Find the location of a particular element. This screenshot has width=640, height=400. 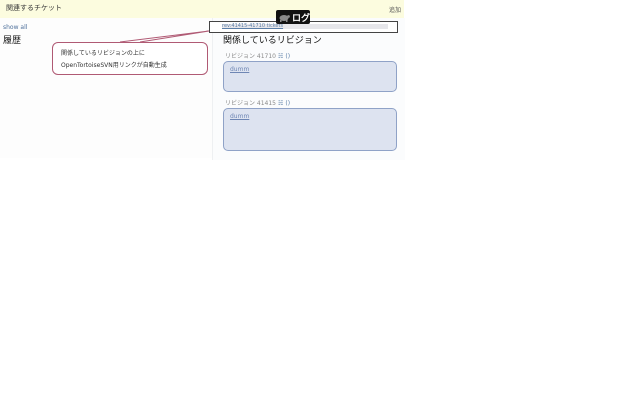

callout-line-2: OpenTortoiseSVN用リンクが自動生成 is located at coordinates (114, 65).